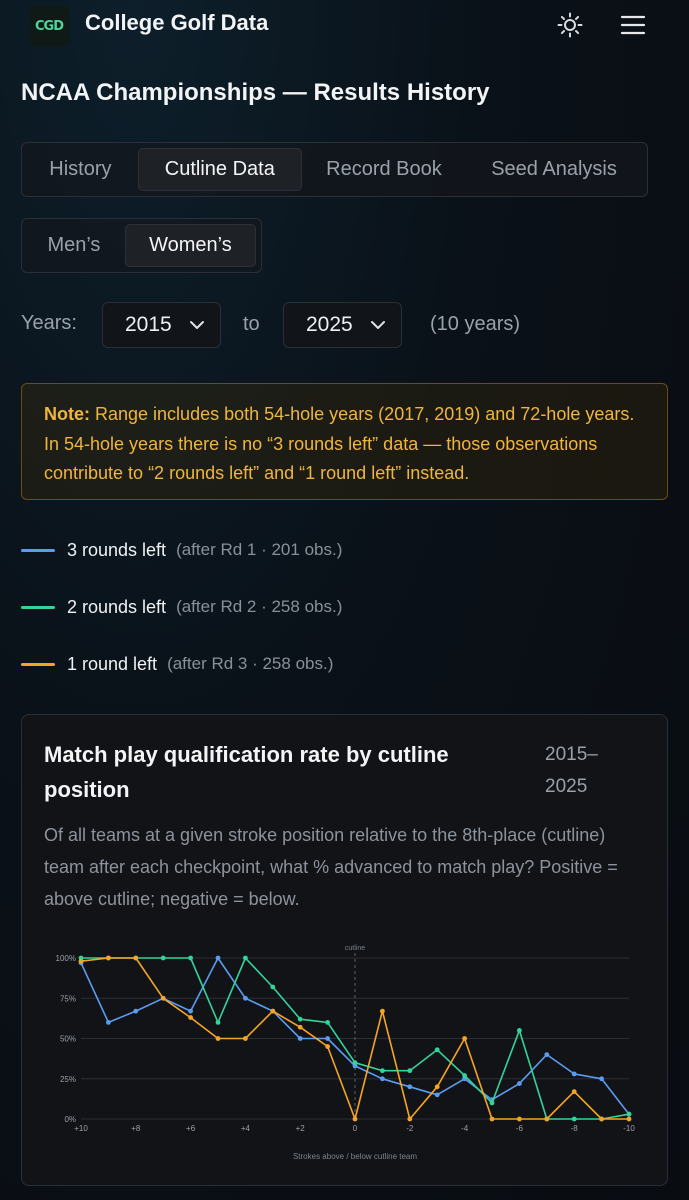  What do you see at coordinates (554, 169) in the screenshot?
I see `tab-seed-analysis: Seed Analysis` at bounding box center [554, 169].